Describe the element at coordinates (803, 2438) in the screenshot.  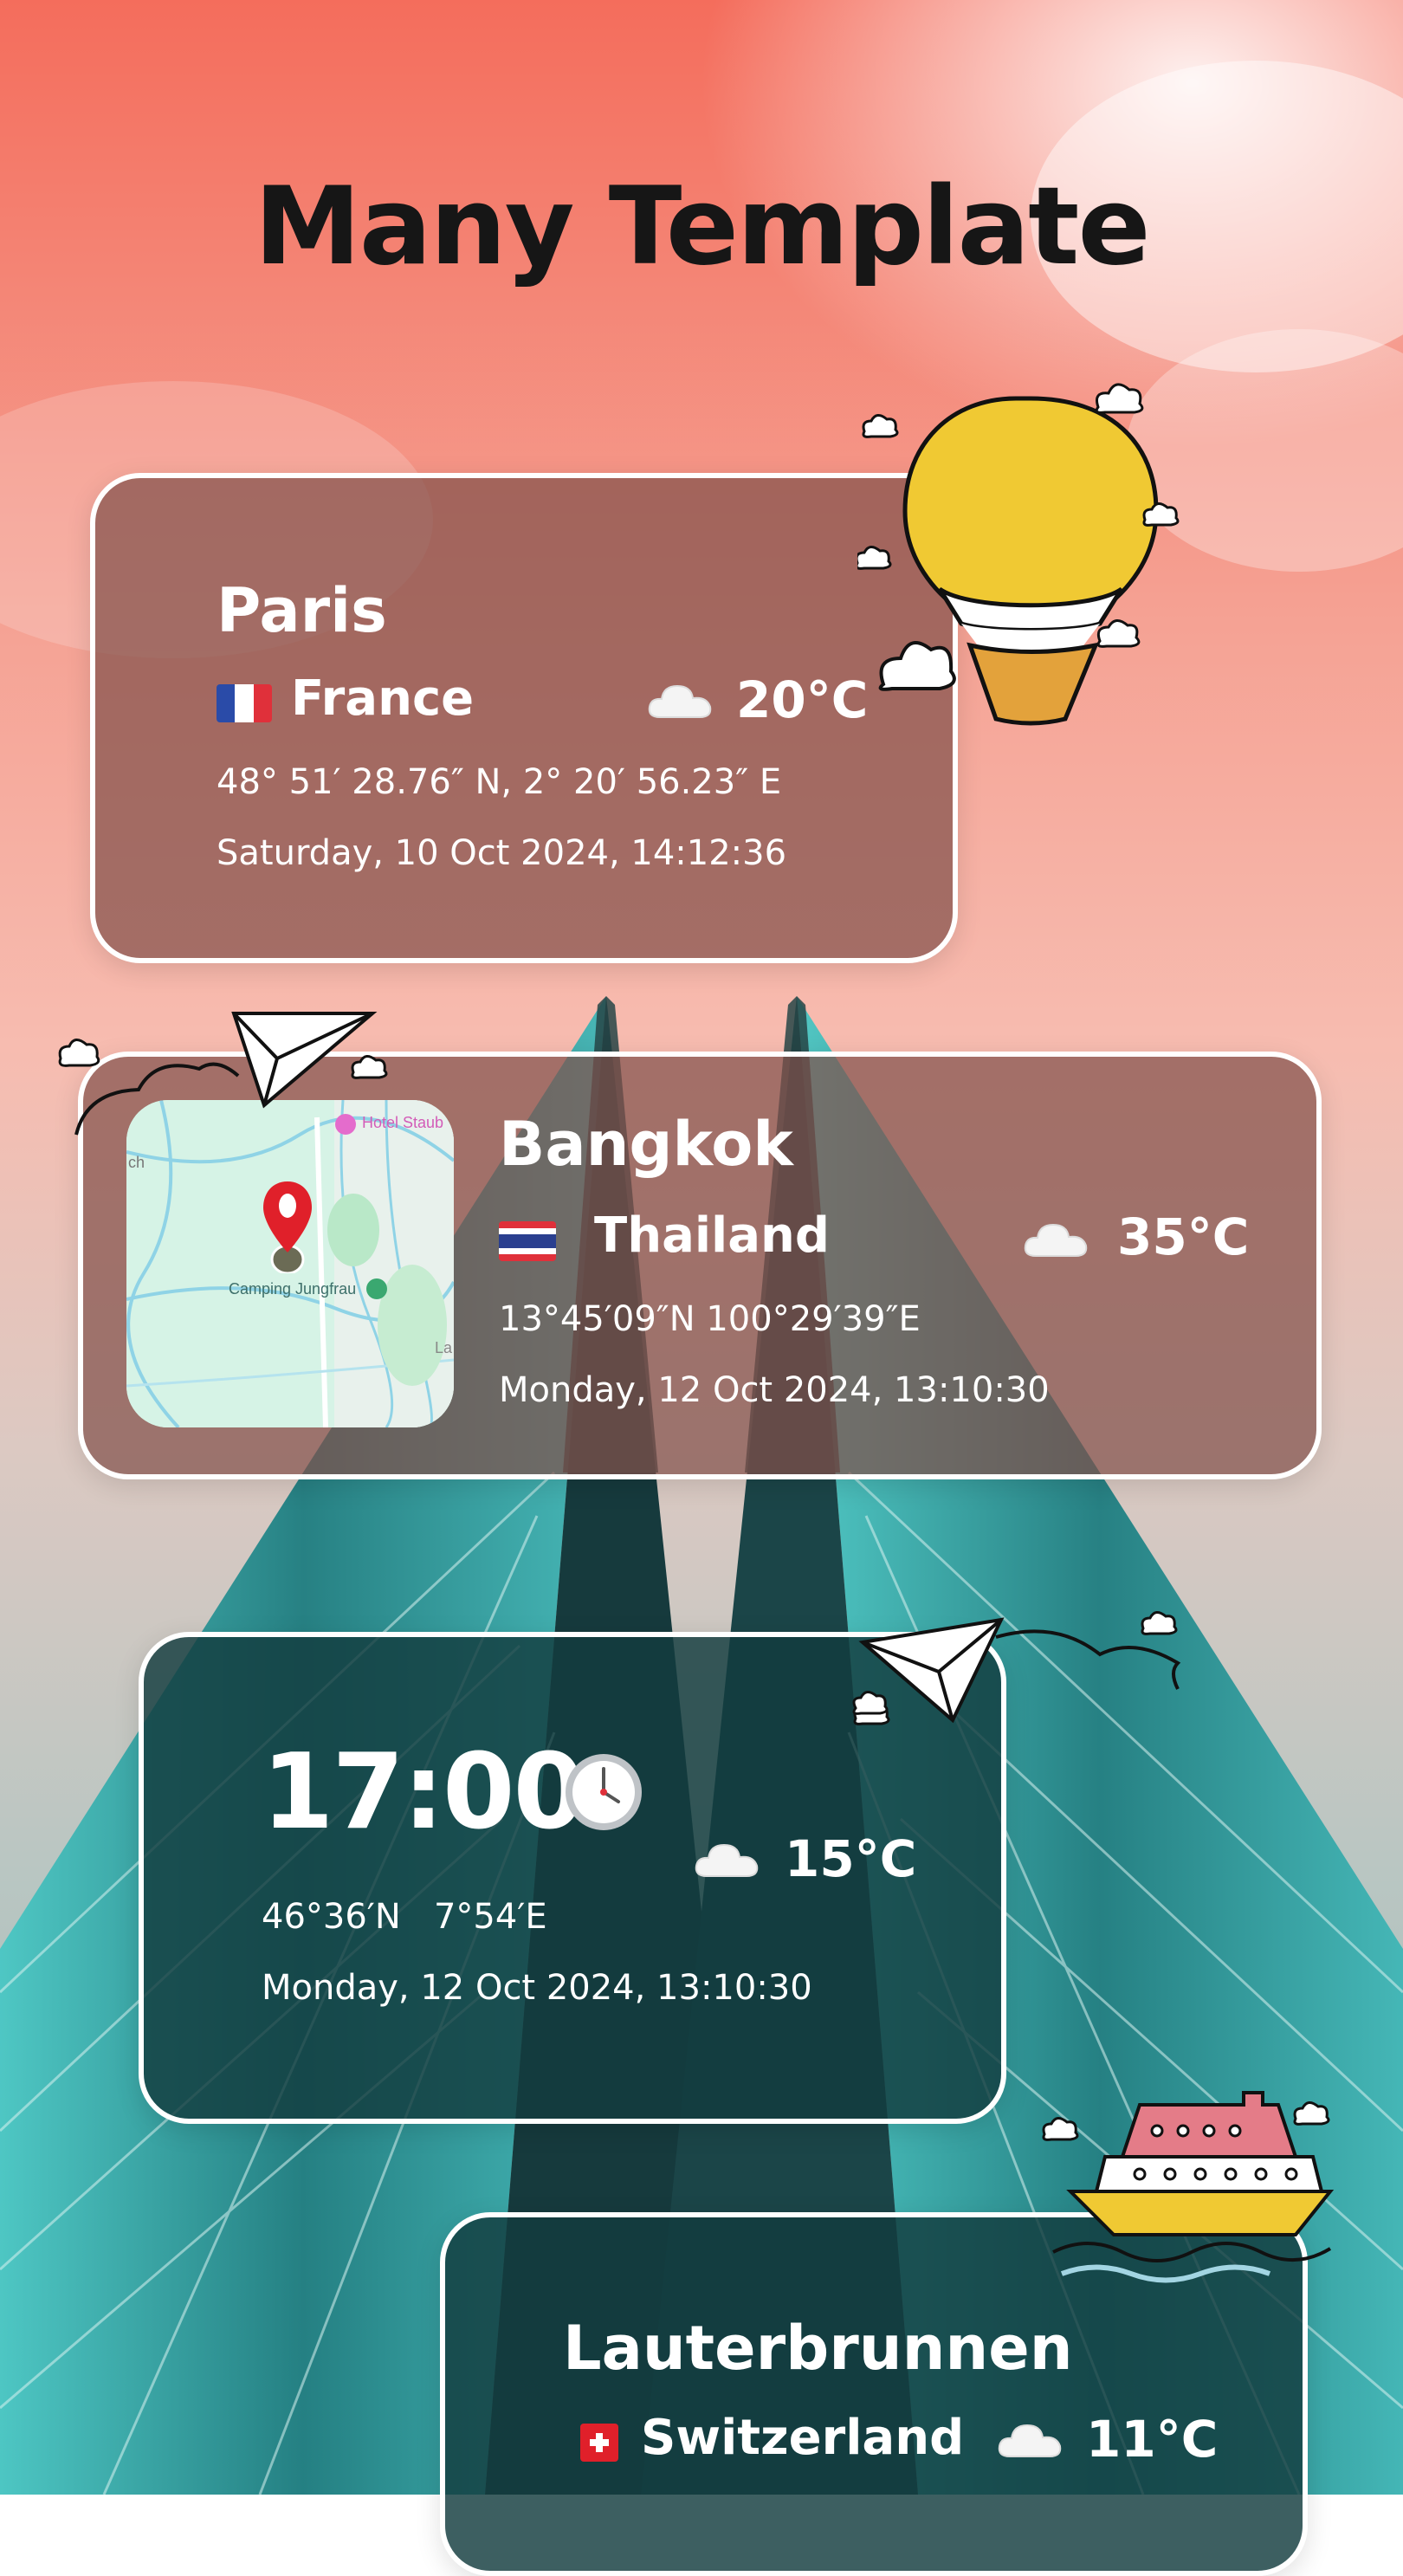
I see `country-name: Switzerland` at that location.